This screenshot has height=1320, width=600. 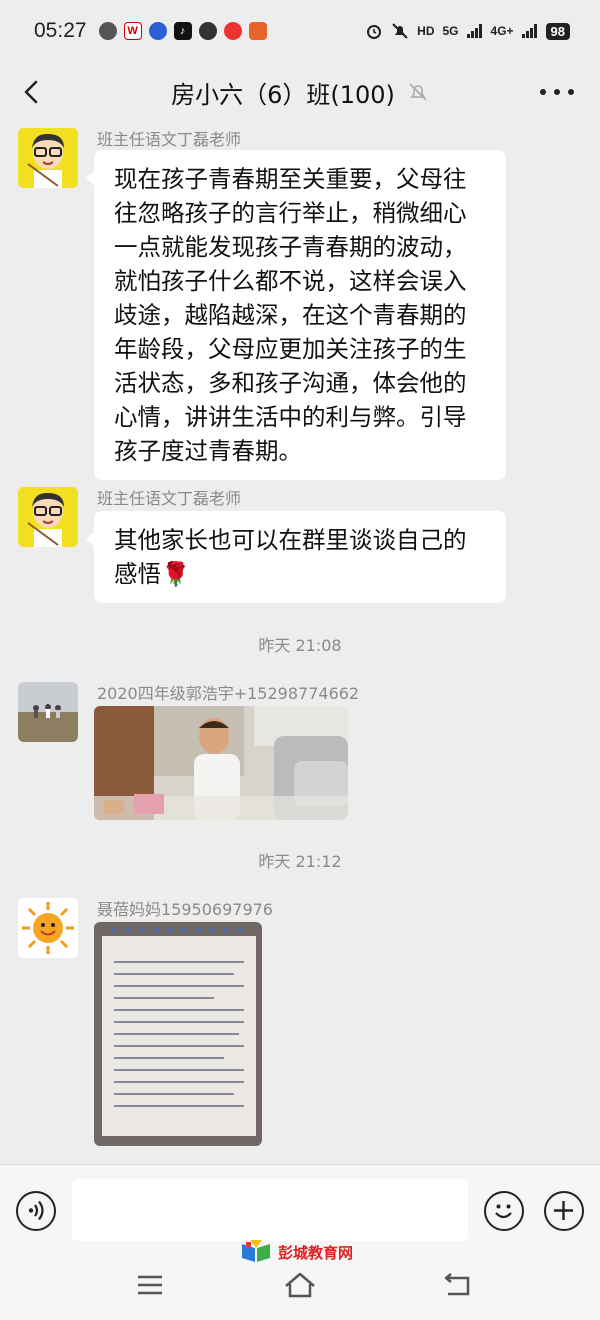 I want to click on sun-icon, so click(x=48, y=928).